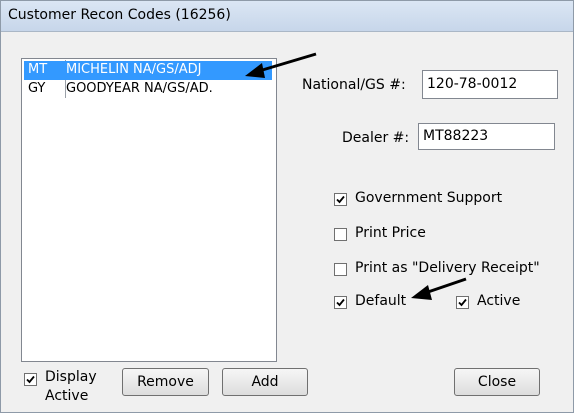 The width and height of the screenshot is (574, 413). Describe the element at coordinates (498, 301) in the screenshot. I see `active-label: Active` at that location.